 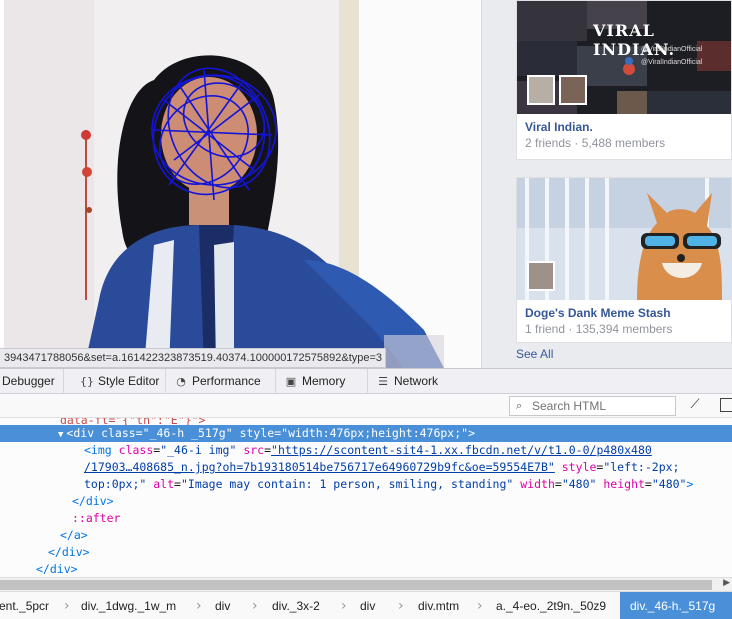 What do you see at coordinates (695, 406) in the screenshot?
I see `element-picker-icon: ⟋` at bounding box center [695, 406].